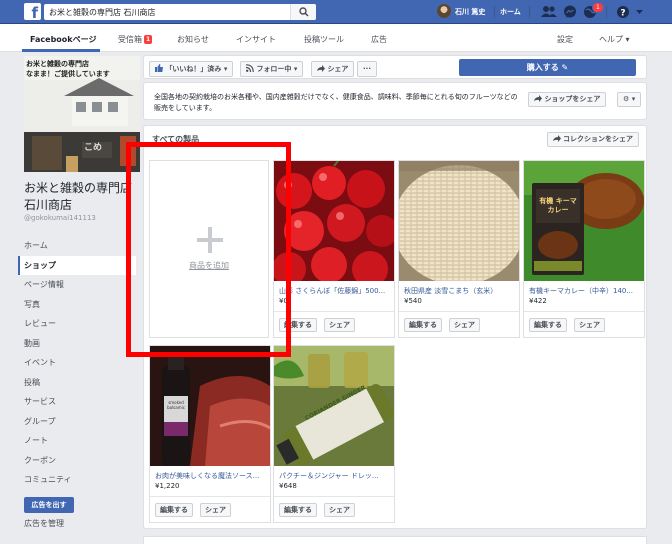 This screenshot has width=672, height=544. Describe the element at coordinates (303, 12) in the screenshot. I see `search-button` at that location.